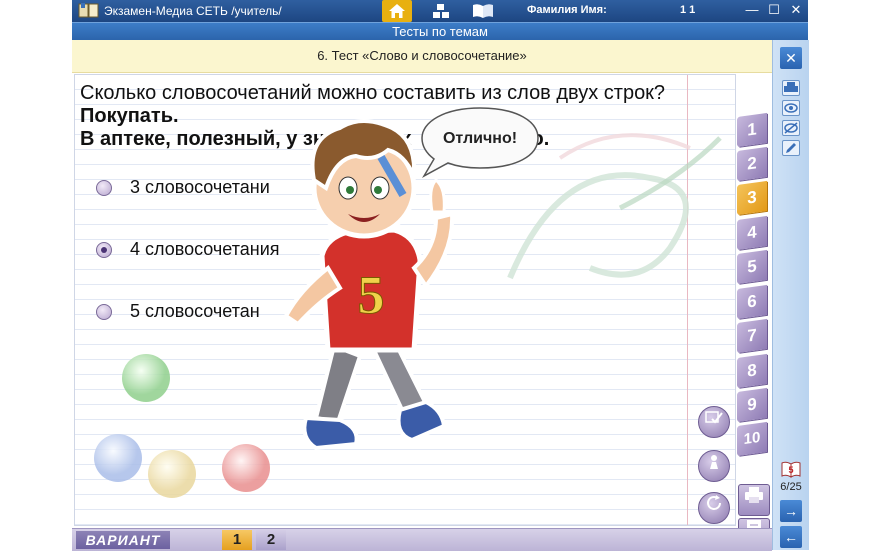 Image resolution: width=880 pixels, height=551 pixels. Describe the element at coordinates (791, 537) in the screenshot. I see `back-button: ←` at that location.